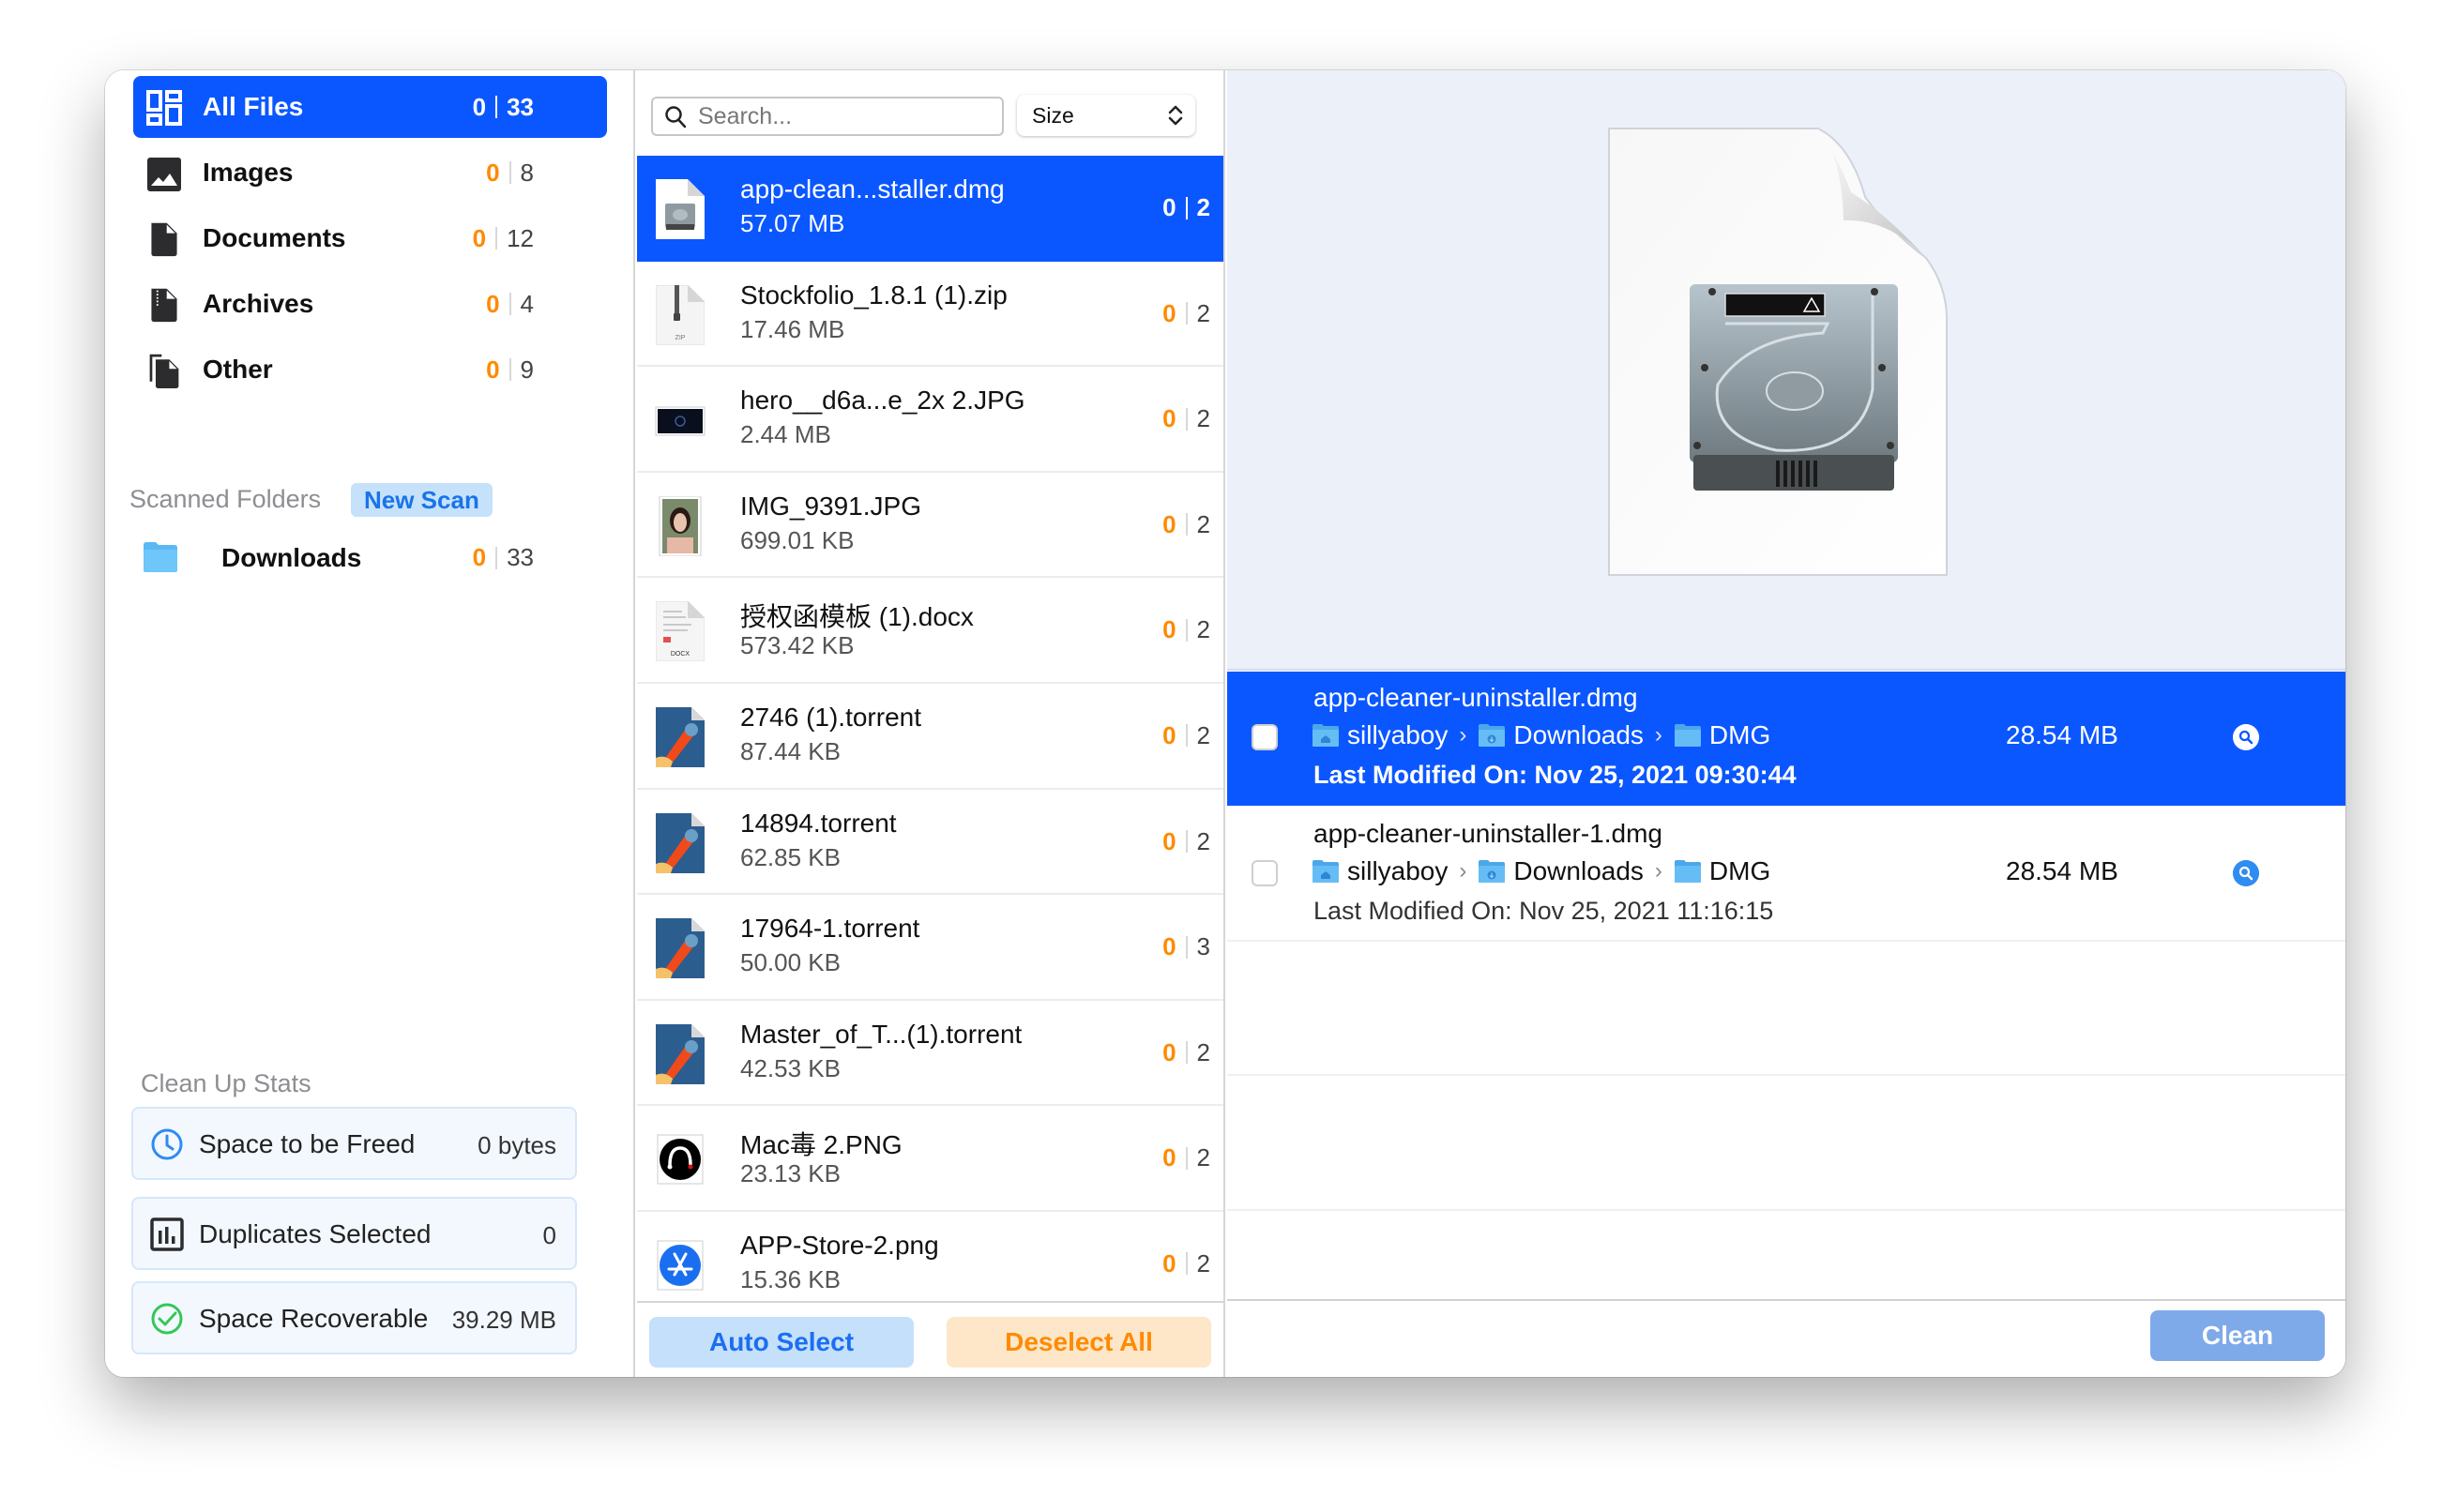  Describe the element at coordinates (930, 209) in the screenshot. I see `file-row: app-clean...staller.dmg 57.07 MB 0 2` at that location.